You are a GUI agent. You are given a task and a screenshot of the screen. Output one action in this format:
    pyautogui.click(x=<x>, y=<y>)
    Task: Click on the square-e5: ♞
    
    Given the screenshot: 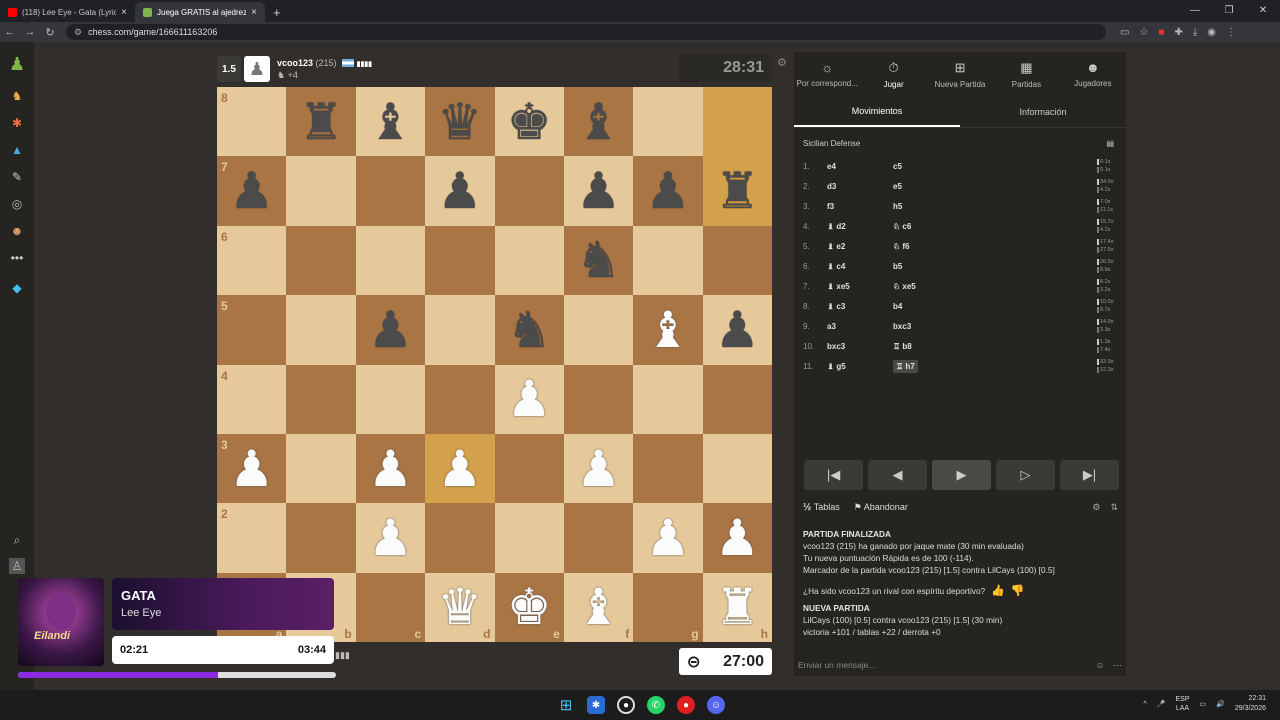 What is the action you would take?
    pyautogui.click(x=529, y=330)
    